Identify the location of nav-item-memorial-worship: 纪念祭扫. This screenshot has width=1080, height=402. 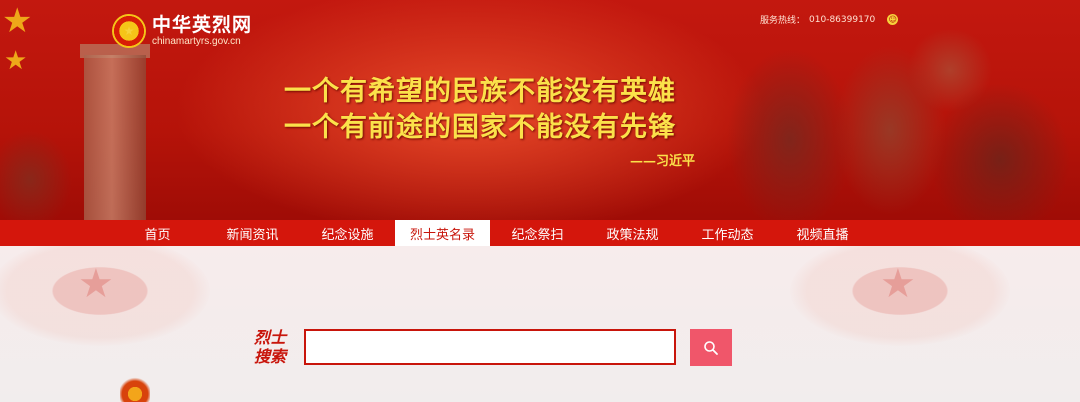
(537, 233).